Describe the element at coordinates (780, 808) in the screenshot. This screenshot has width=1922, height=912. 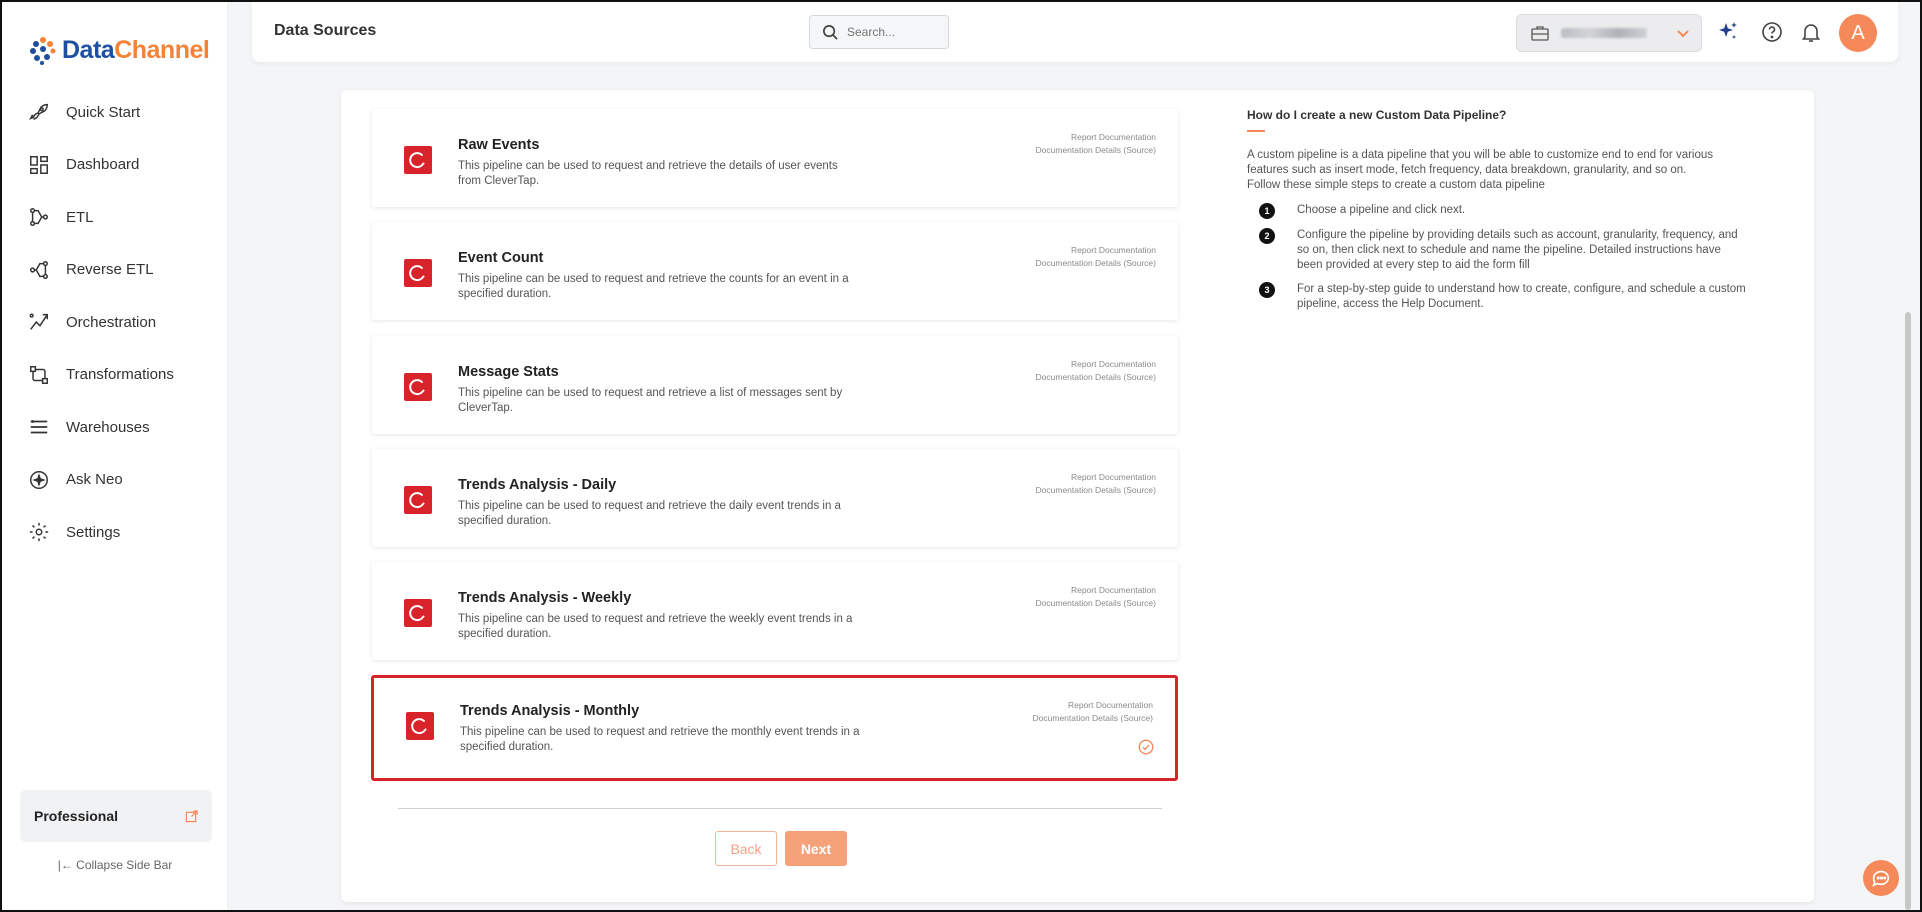
I see `divider` at that location.